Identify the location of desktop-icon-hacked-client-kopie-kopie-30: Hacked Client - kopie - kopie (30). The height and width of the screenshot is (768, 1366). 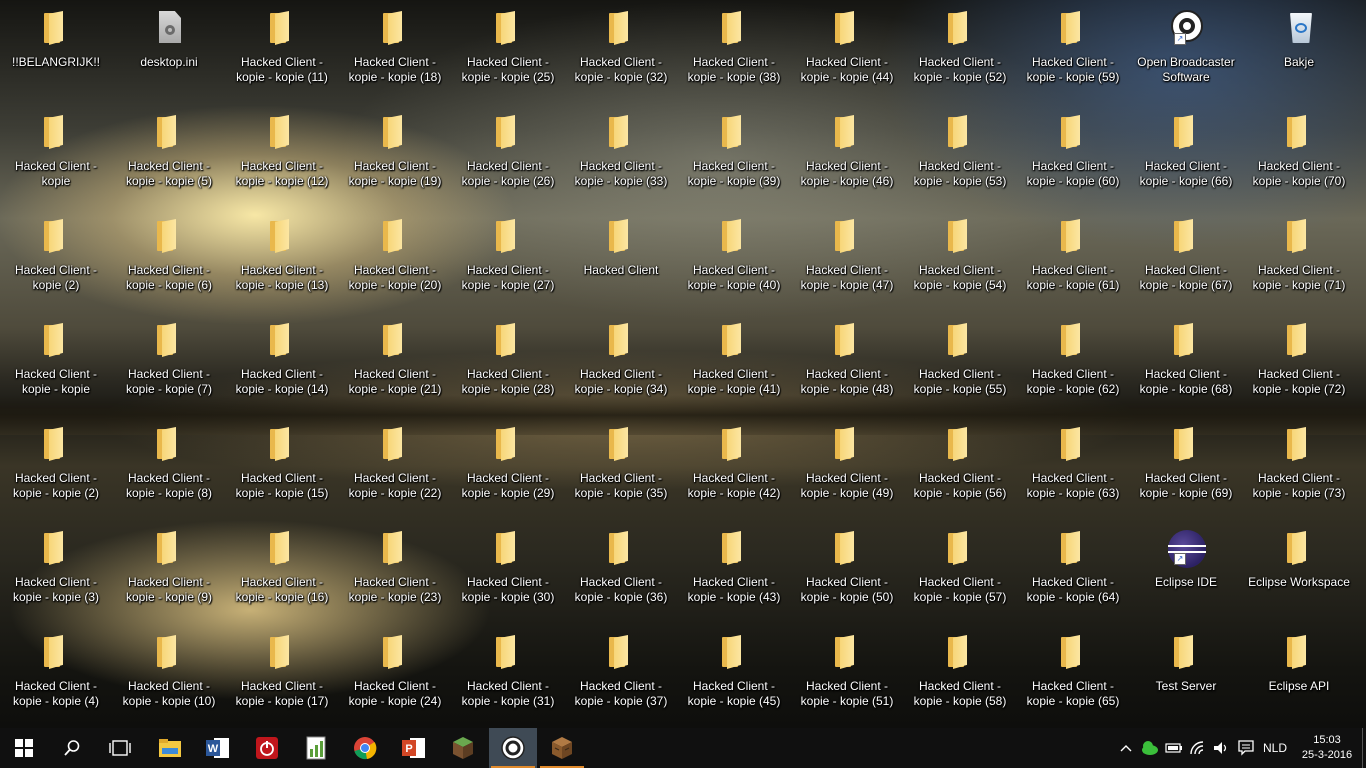
(508, 570).